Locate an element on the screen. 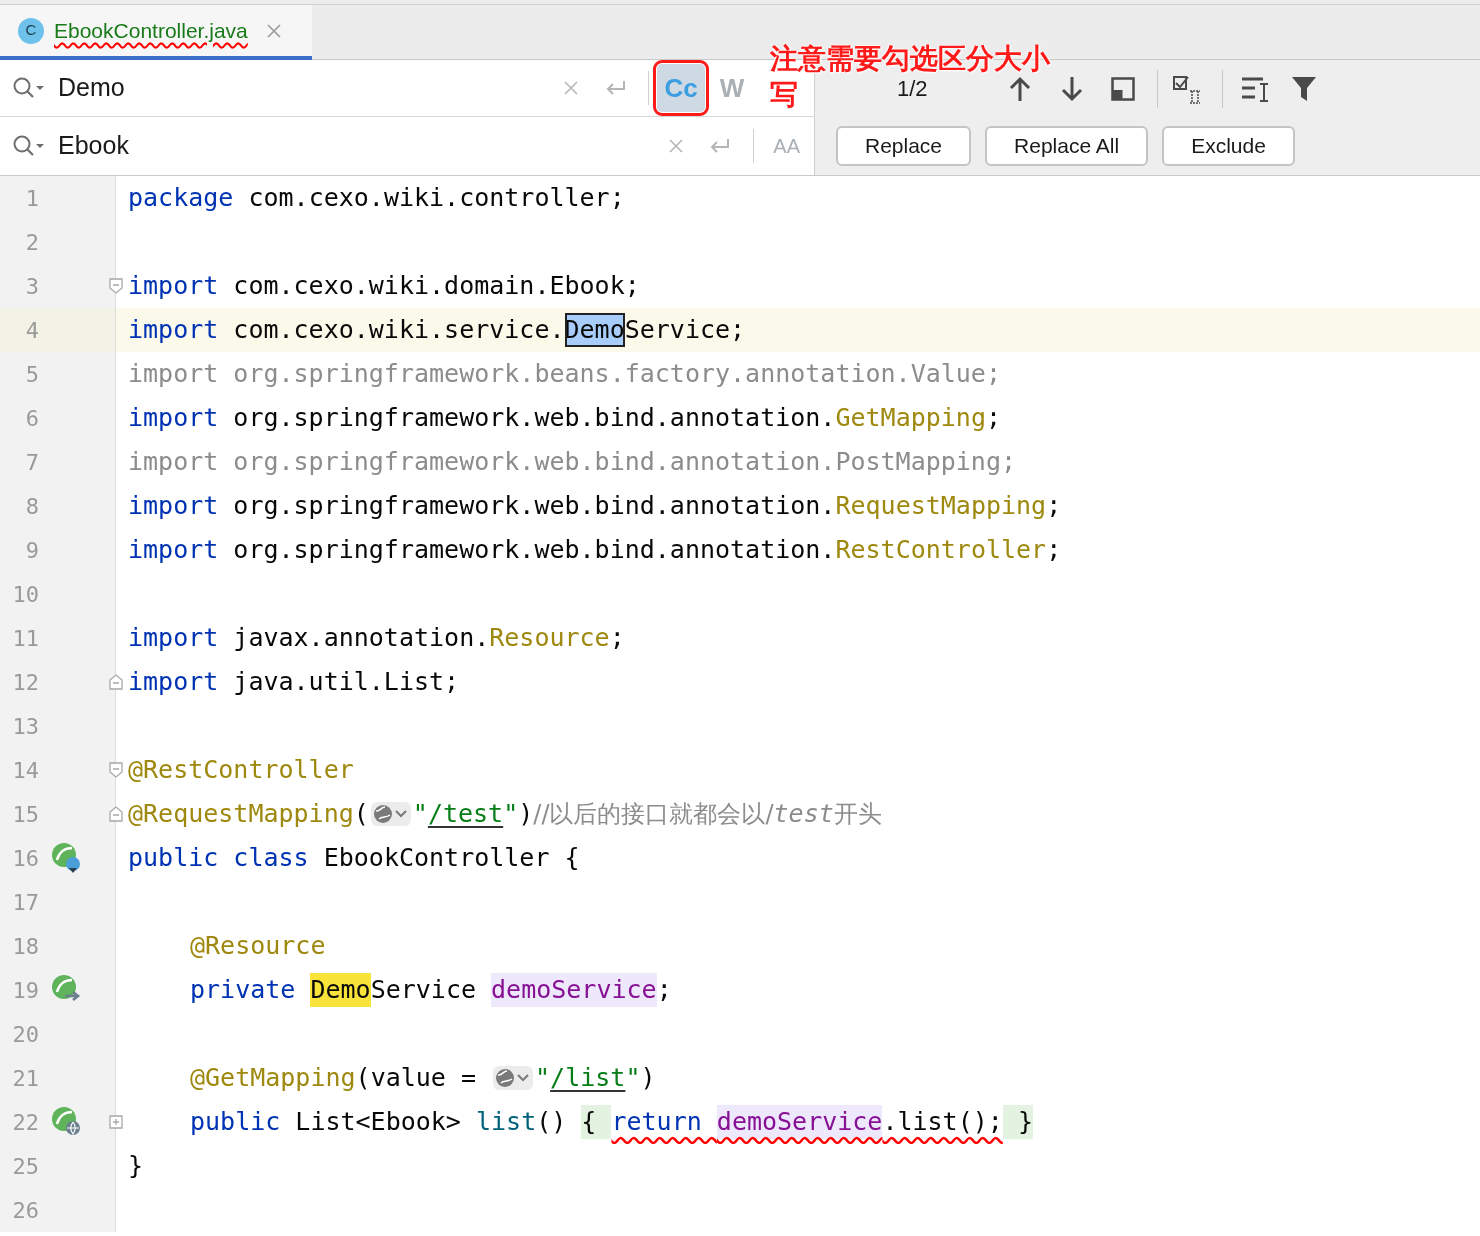 This screenshot has width=1480, height=1236. line-number: 11 is located at coordinates (25, 638).